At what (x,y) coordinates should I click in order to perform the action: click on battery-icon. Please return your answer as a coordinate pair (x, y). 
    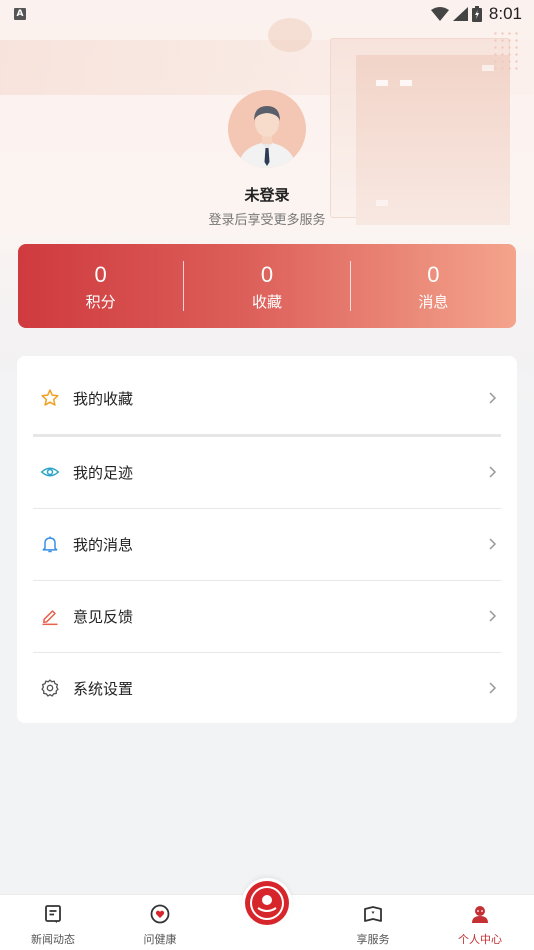
    Looking at the image, I should click on (476, 14).